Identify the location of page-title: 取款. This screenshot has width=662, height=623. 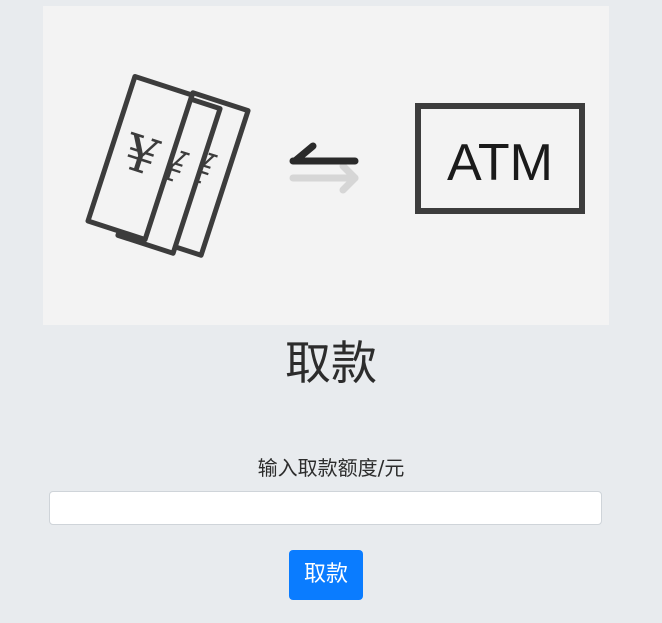
(331, 363).